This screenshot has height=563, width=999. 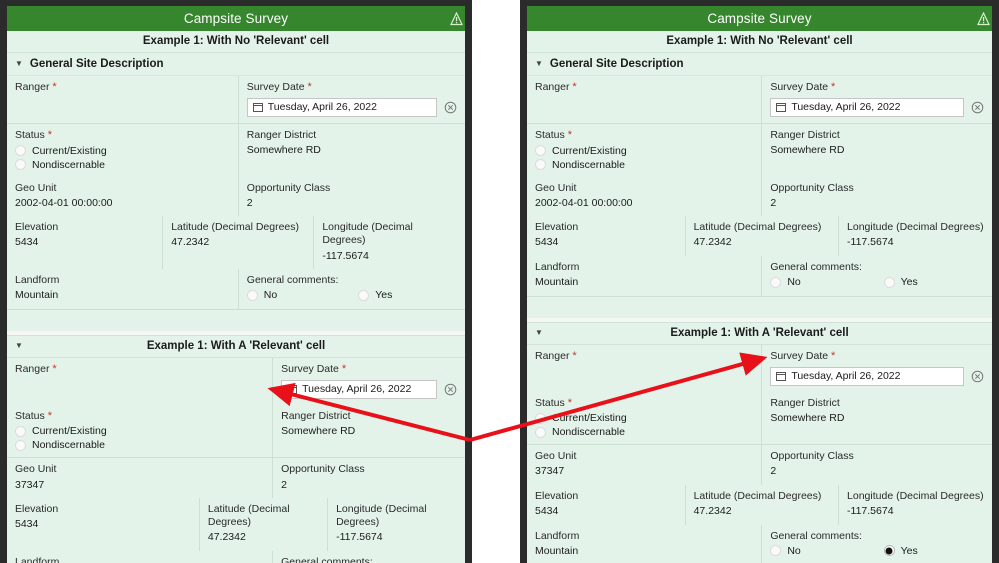 What do you see at coordinates (557, 535) in the screenshot?
I see `label-landform: Landform` at bounding box center [557, 535].